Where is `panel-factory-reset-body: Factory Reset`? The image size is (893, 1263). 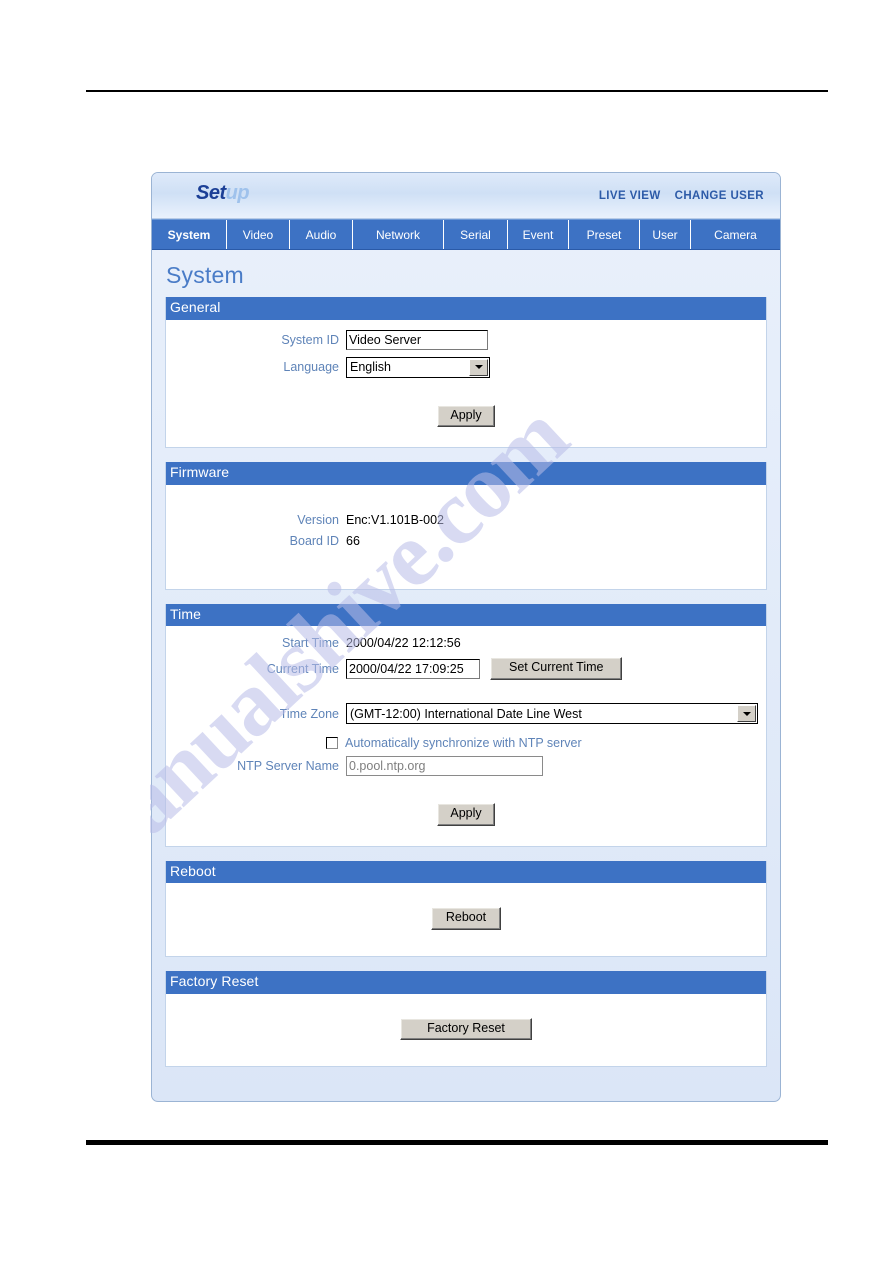
panel-factory-reset-body: Factory Reset is located at coordinates (466, 1030).